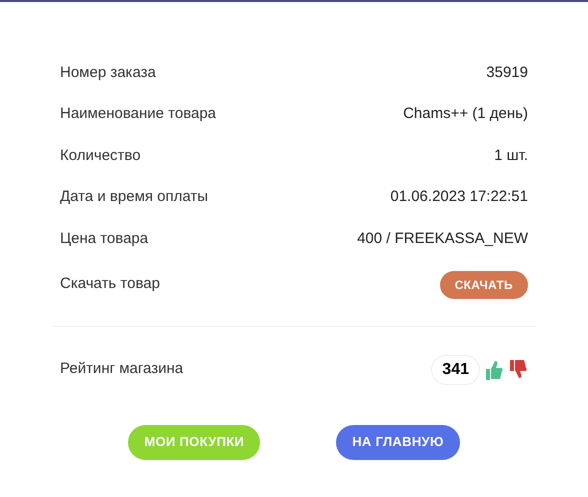  Describe the element at coordinates (398, 442) in the screenshot. I see `nav-button: НА ГЛАВНУЮ` at that location.